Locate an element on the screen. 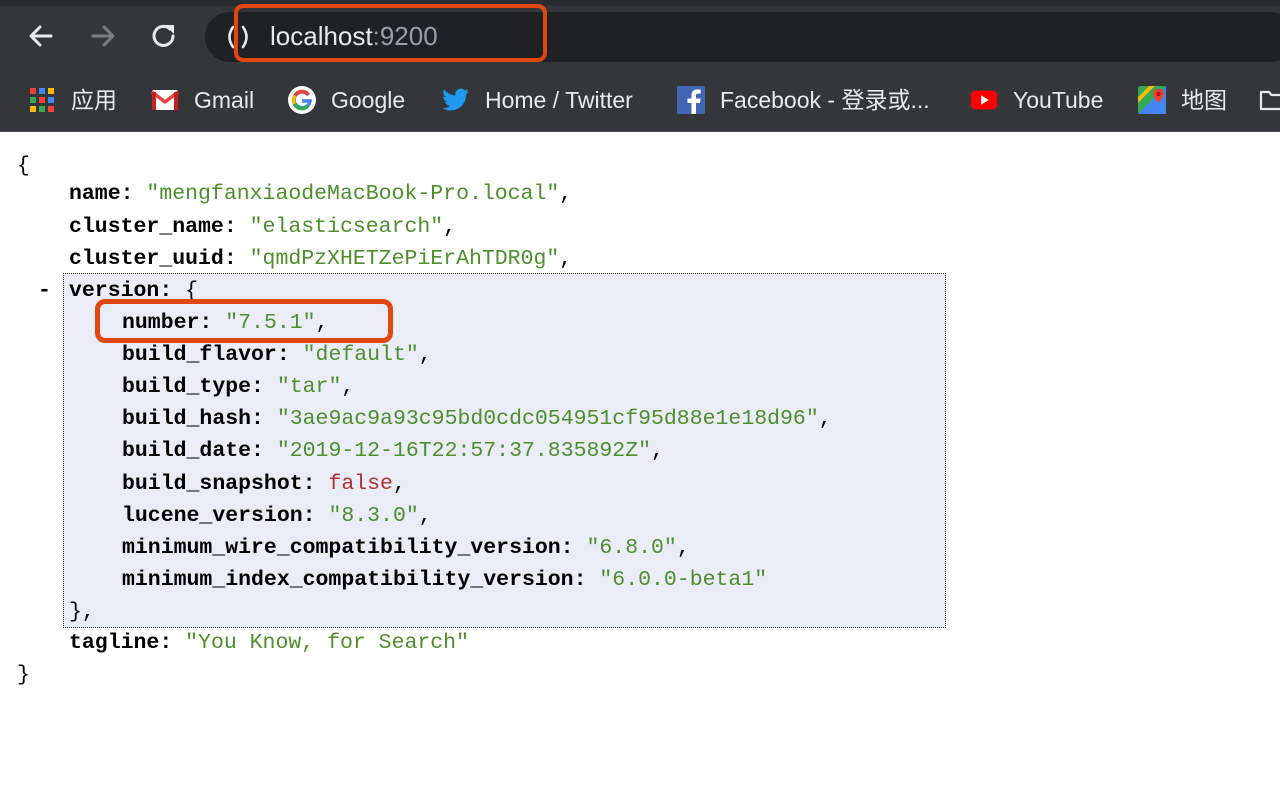  json-row-cluster-name: cluster_name: "elasticsearch", is located at coordinates (263, 227).